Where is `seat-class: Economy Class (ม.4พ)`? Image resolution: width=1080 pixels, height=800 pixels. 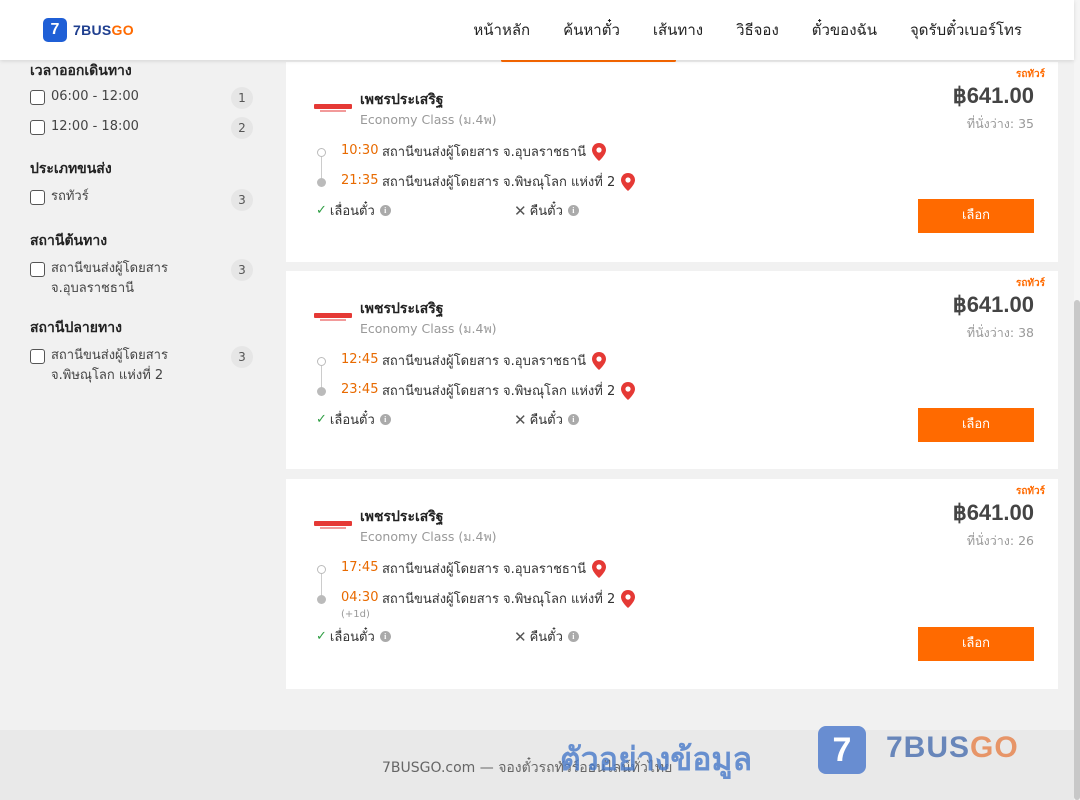
seat-class: Economy Class (ม.4พ) is located at coordinates (428, 536).